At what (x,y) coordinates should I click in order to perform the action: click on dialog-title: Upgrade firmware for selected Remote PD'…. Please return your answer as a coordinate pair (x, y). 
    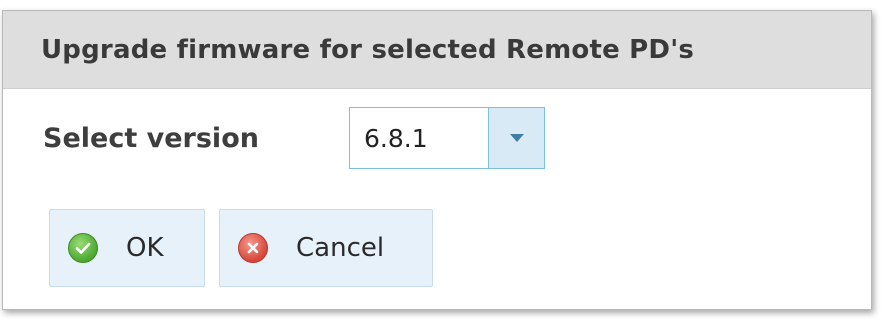
    Looking at the image, I should click on (368, 49).